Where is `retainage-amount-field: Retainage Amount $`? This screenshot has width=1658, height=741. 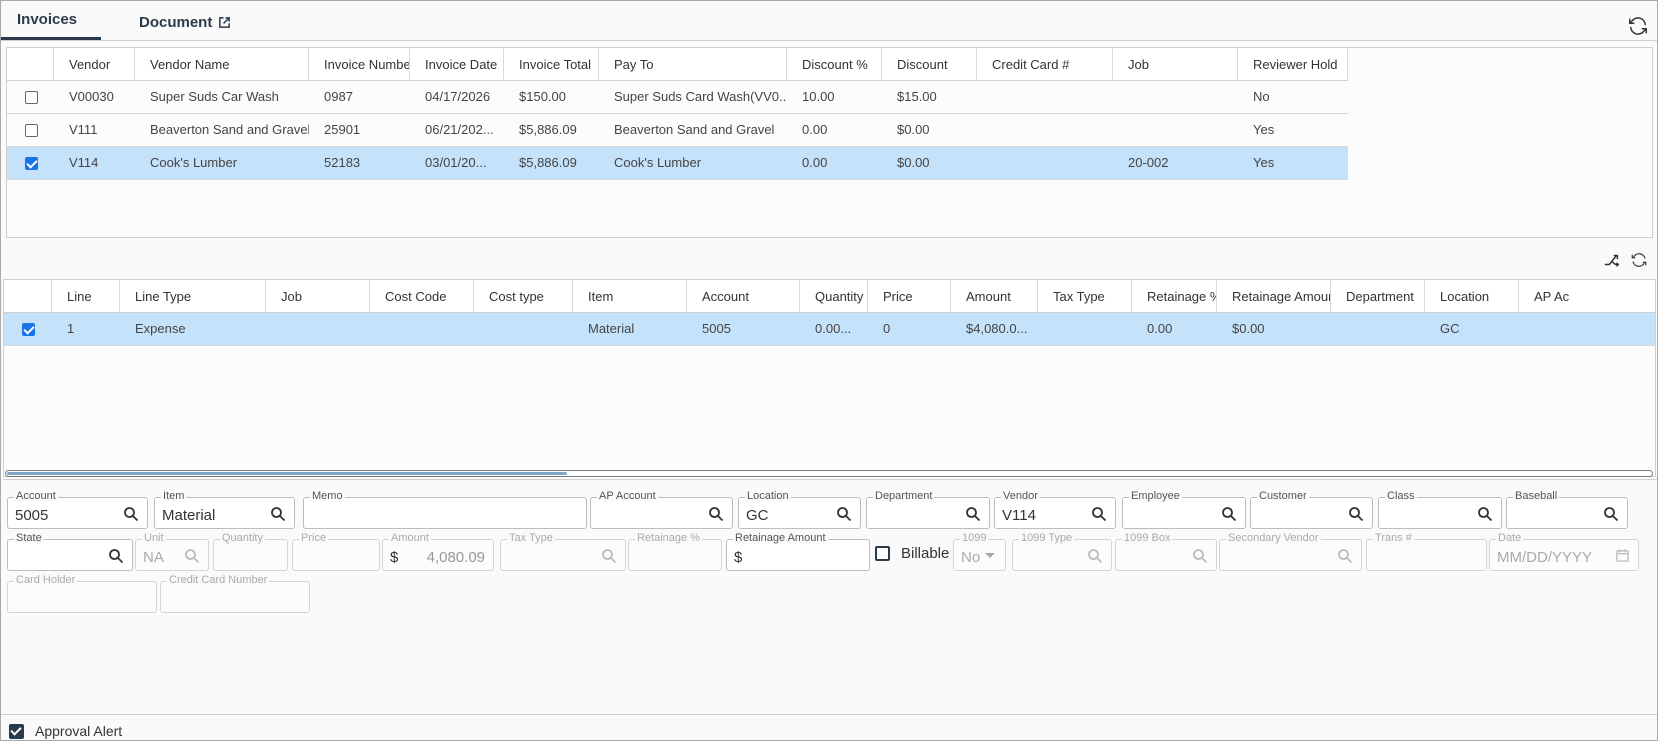 retainage-amount-field: Retainage Amount $ is located at coordinates (798, 551).